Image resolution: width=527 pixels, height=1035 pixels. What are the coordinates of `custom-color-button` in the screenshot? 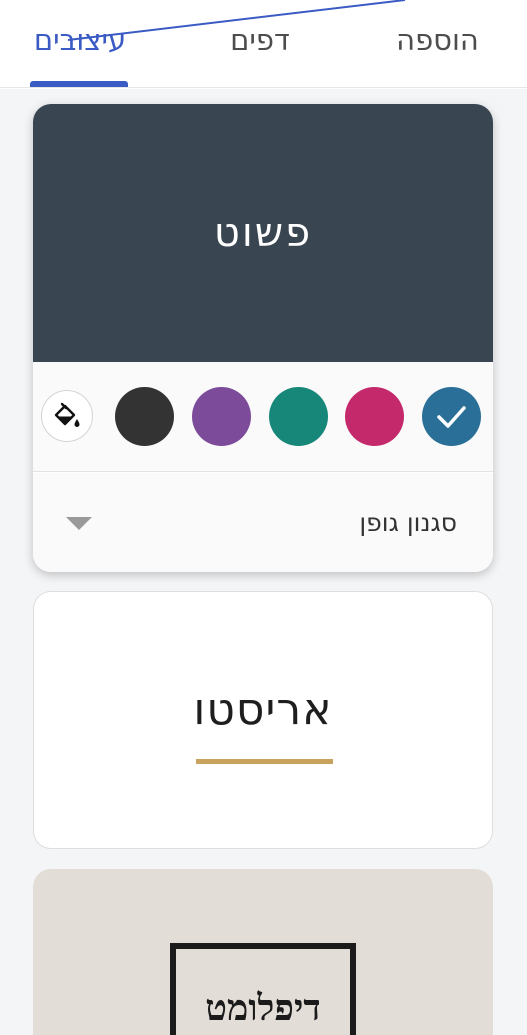 It's located at (67, 416).